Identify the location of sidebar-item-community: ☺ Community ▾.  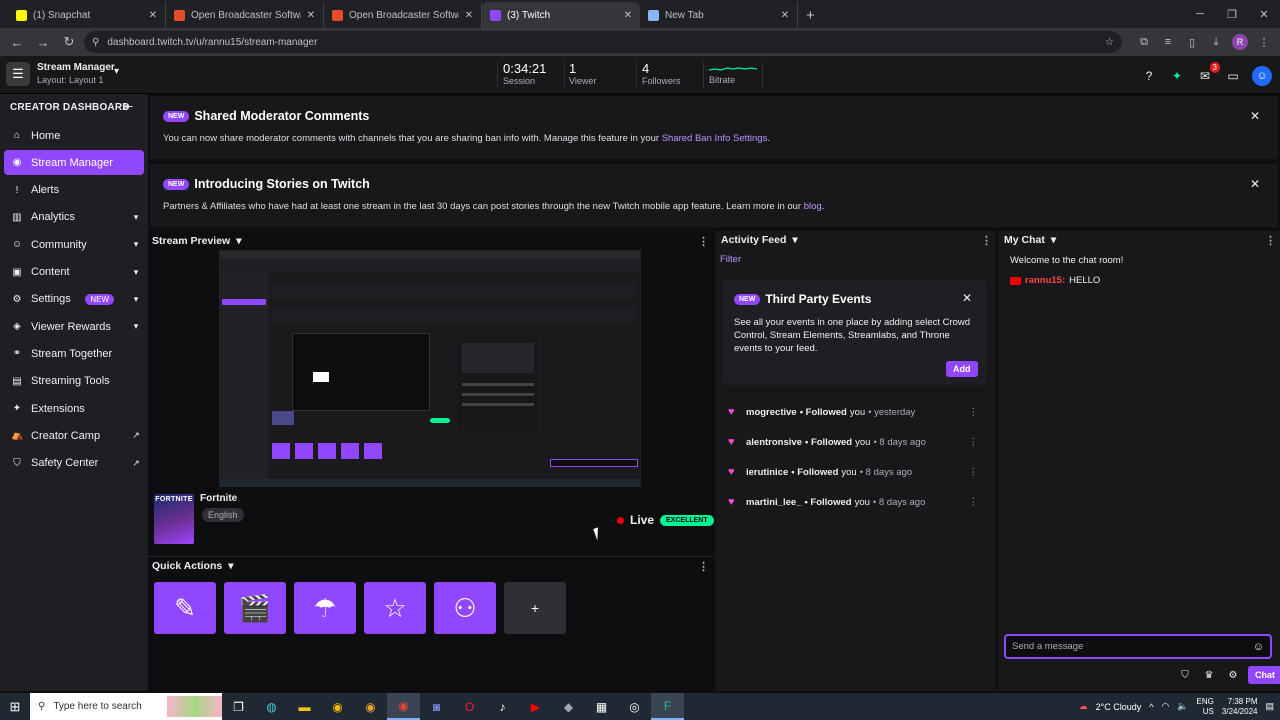
(74, 244).